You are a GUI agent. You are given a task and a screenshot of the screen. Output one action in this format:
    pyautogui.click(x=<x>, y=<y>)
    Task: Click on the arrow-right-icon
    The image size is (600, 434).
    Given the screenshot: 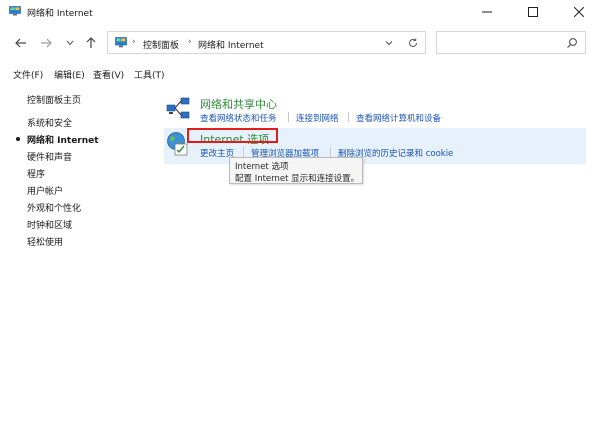 What is the action you would take?
    pyautogui.click(x=46, y=43)
    